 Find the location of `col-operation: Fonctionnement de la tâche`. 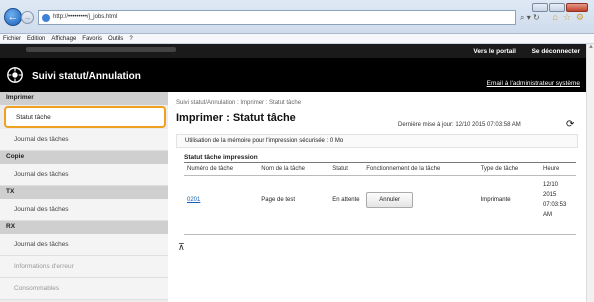

col-operation: Fonctionnement de la tâche is located at coordinates (420, 169).